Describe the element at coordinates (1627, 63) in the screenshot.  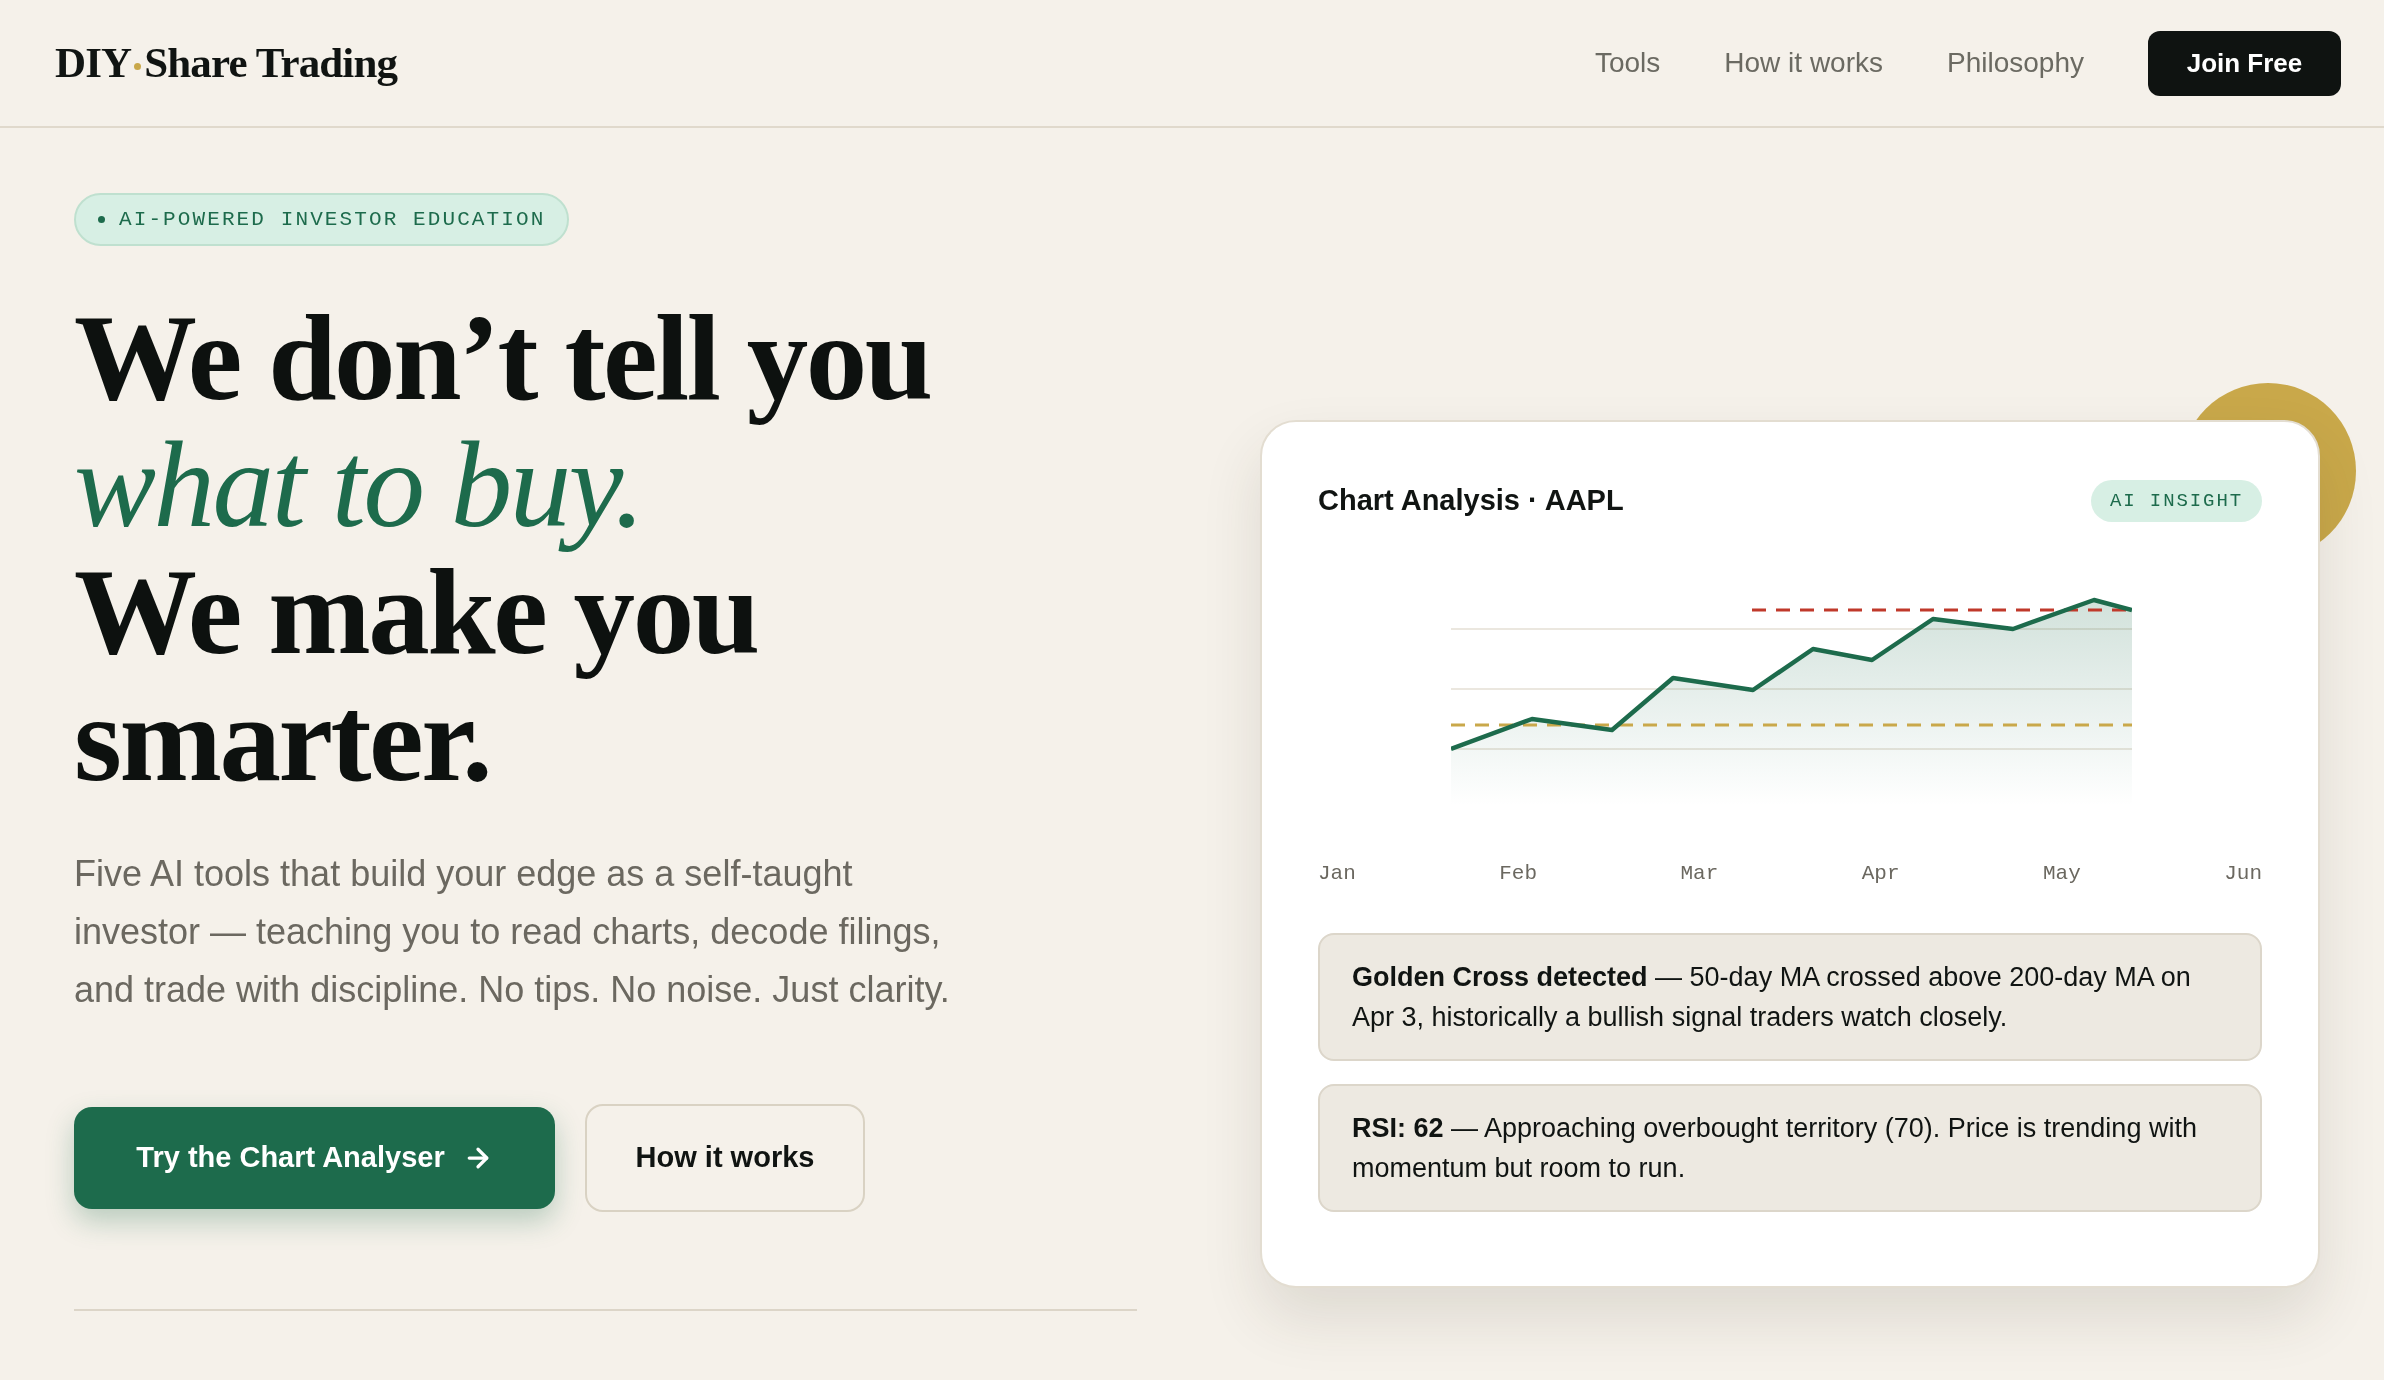
I see `nav-link: Tools` at that location.